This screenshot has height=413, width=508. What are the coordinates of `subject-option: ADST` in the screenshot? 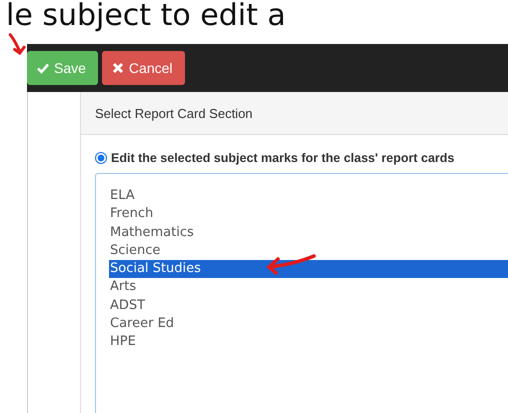 It's located at (308, 306).